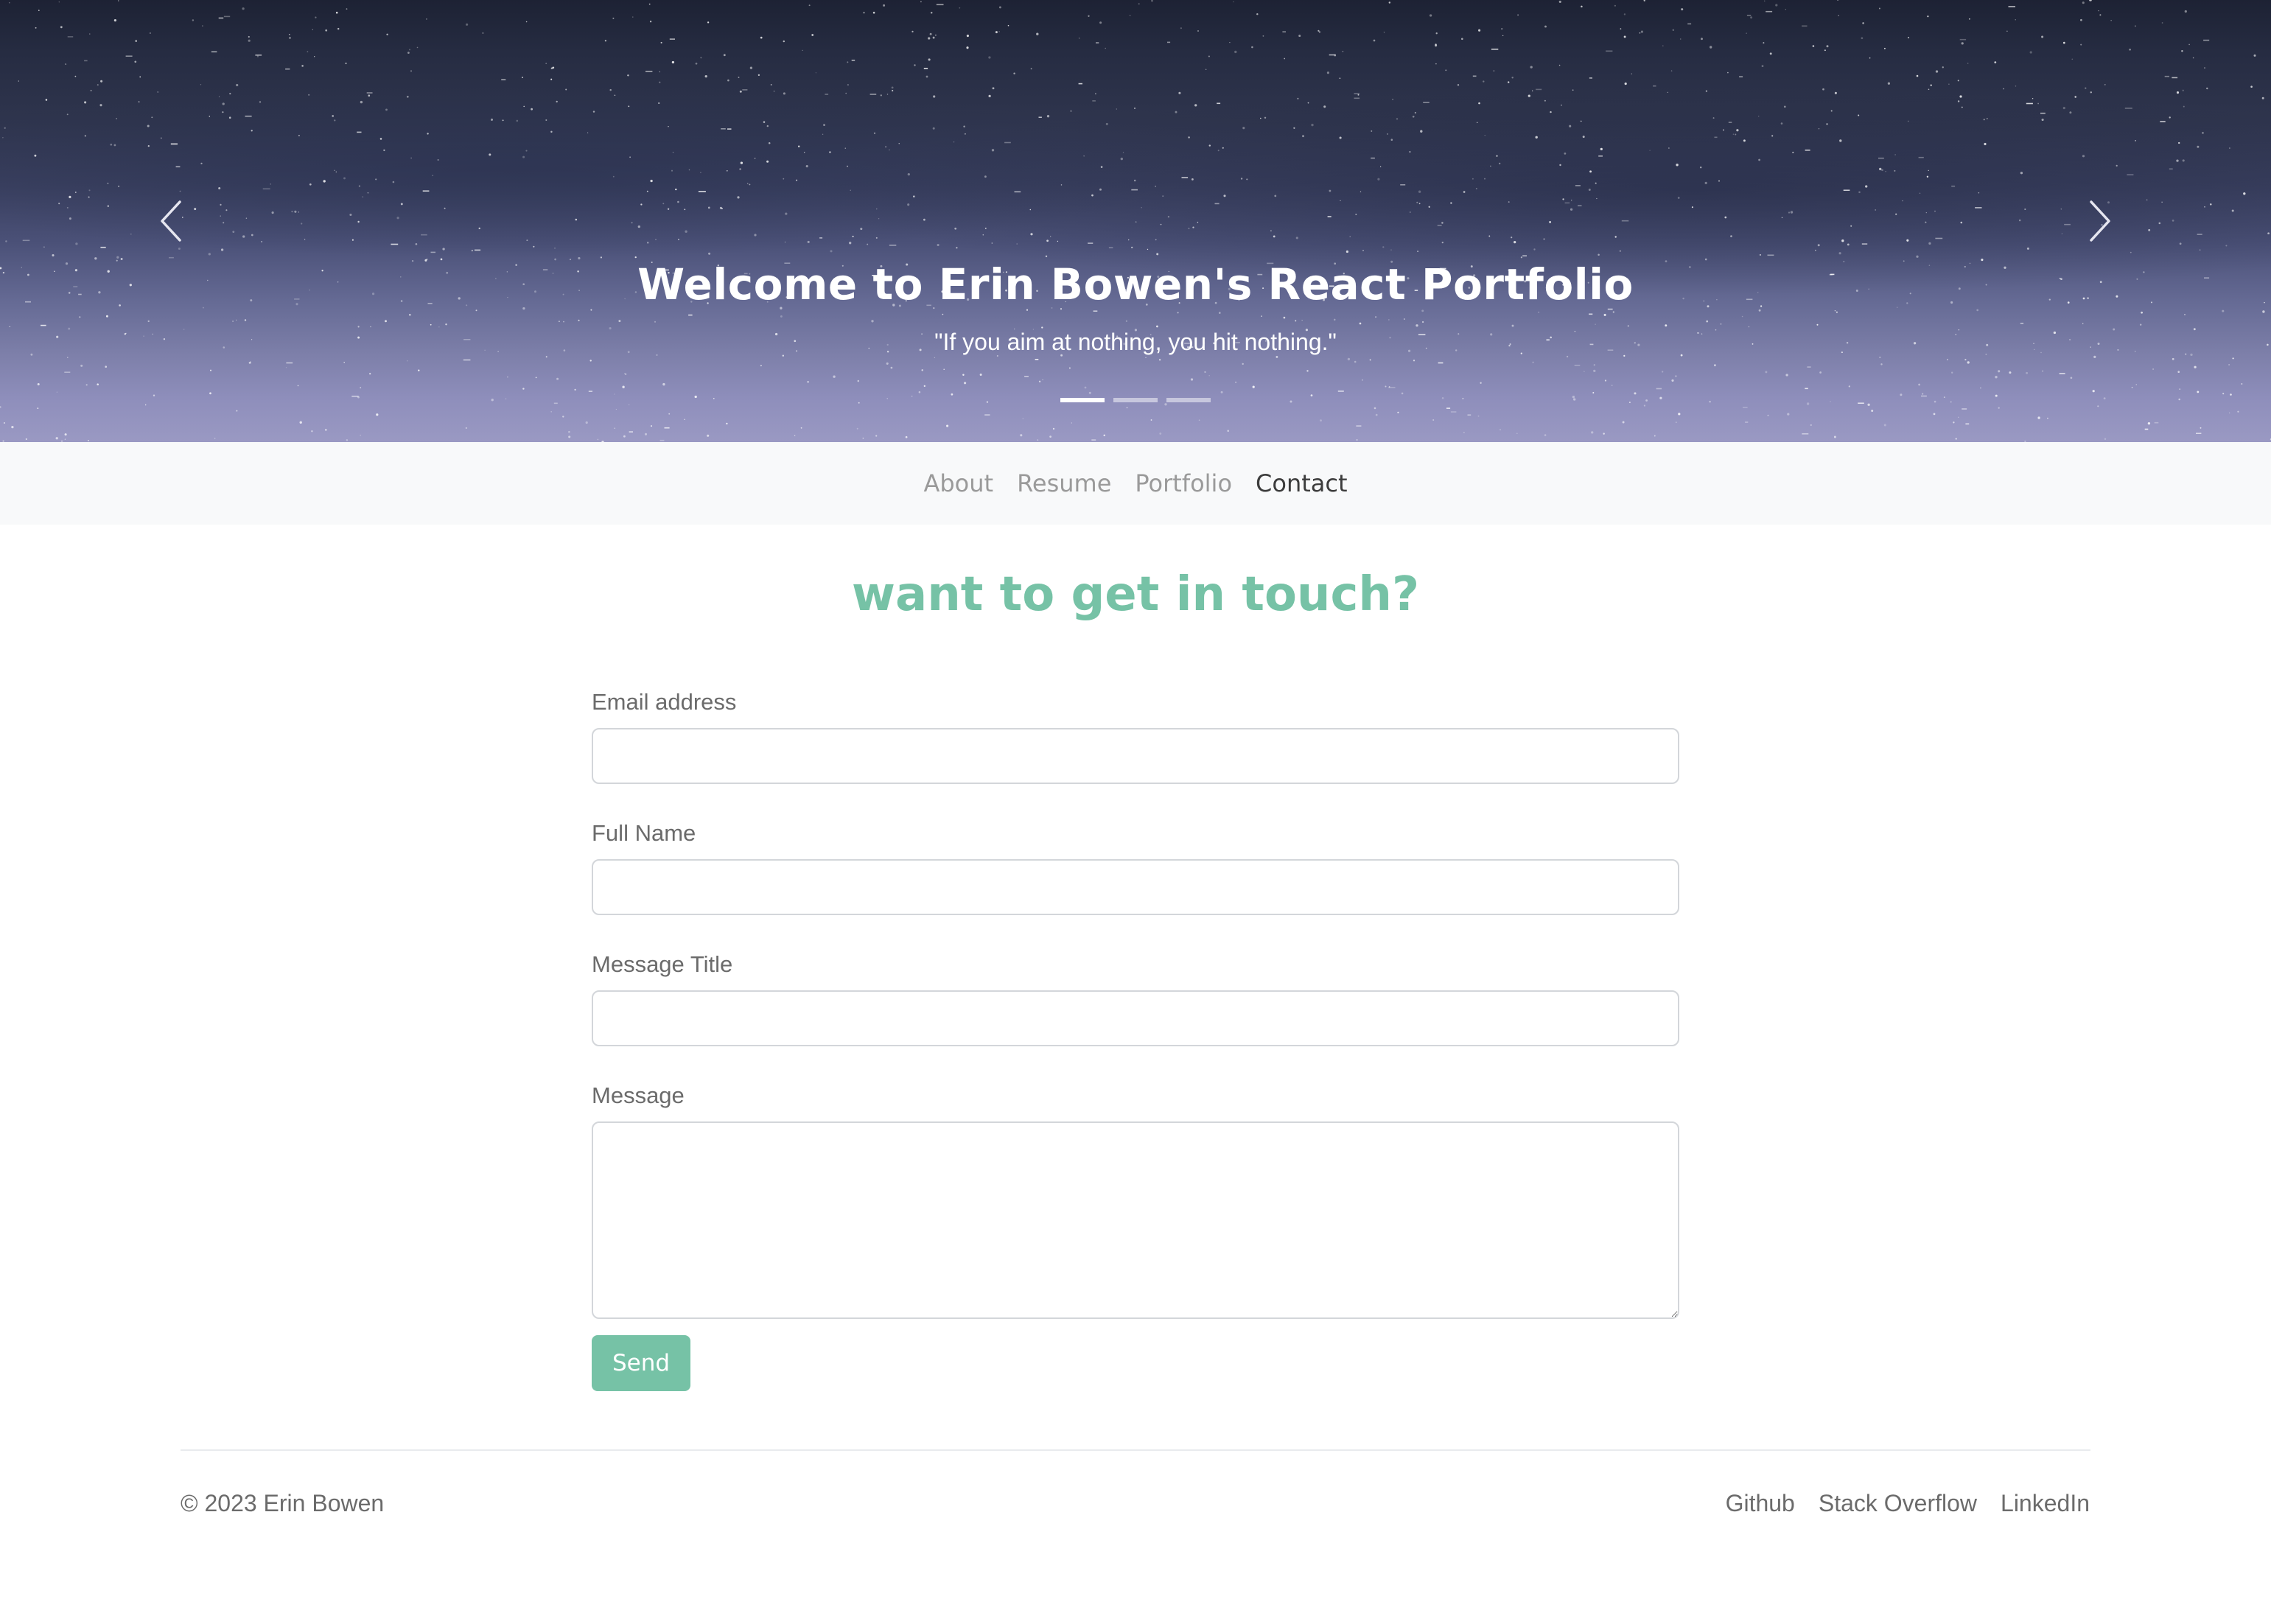 This screenshot has width=2271, height=1624. Describe the element at coordinates (283, 1503) in the screenshot. I see `footer-copyright: © 2023 Erin Bowen` at that location.